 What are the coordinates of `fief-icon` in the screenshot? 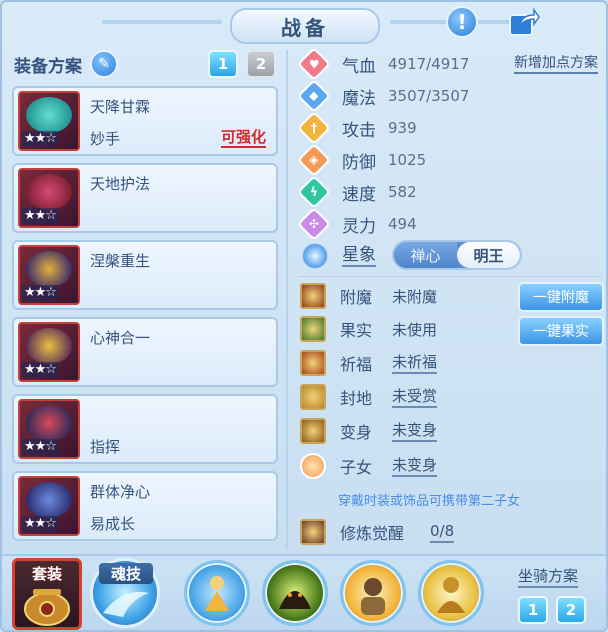 It's located at (313, 397).